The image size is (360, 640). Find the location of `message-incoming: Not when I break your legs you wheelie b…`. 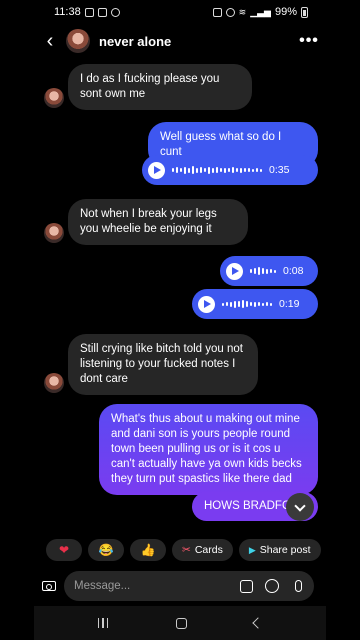

message-incoming: Not when I break your legs you wheelie b… is located at coordinates (146, 222).